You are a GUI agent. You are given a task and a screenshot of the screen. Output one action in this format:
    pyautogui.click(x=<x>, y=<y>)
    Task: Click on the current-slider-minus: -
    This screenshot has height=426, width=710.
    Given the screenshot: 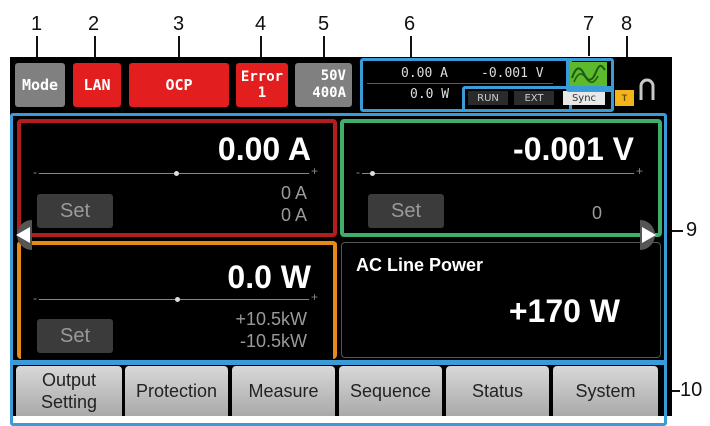 What is the action you would take?
    pyautogui.click(x=35, y=172)
    